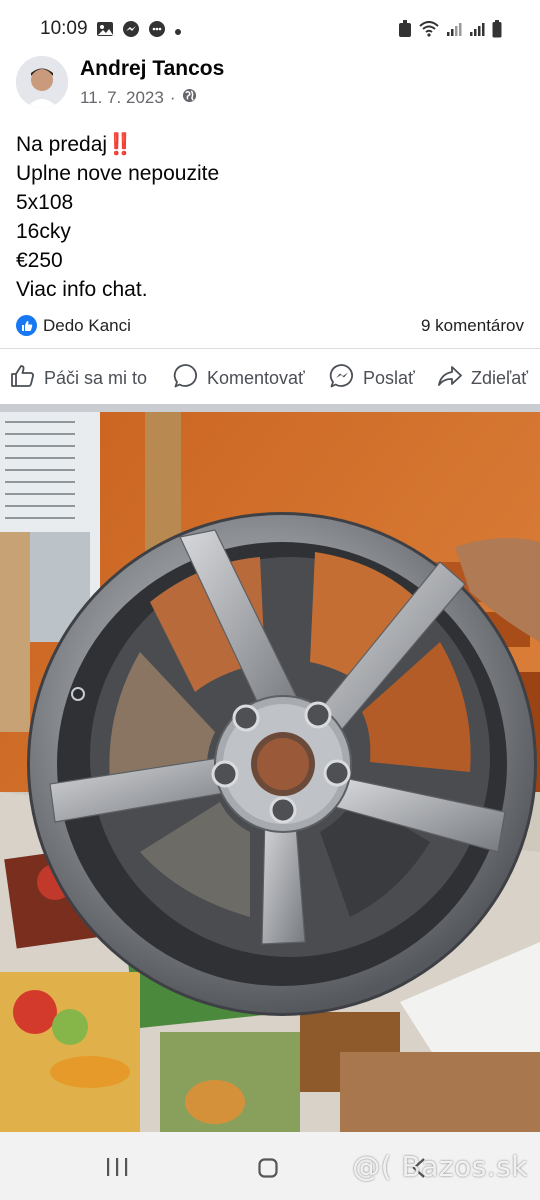 The width and height of the screenshot is (540, 1200). What do you see at coordinates (26, 325) in the screenshot?
I see `like-reaction-icon` at bounding box center [26, 325].